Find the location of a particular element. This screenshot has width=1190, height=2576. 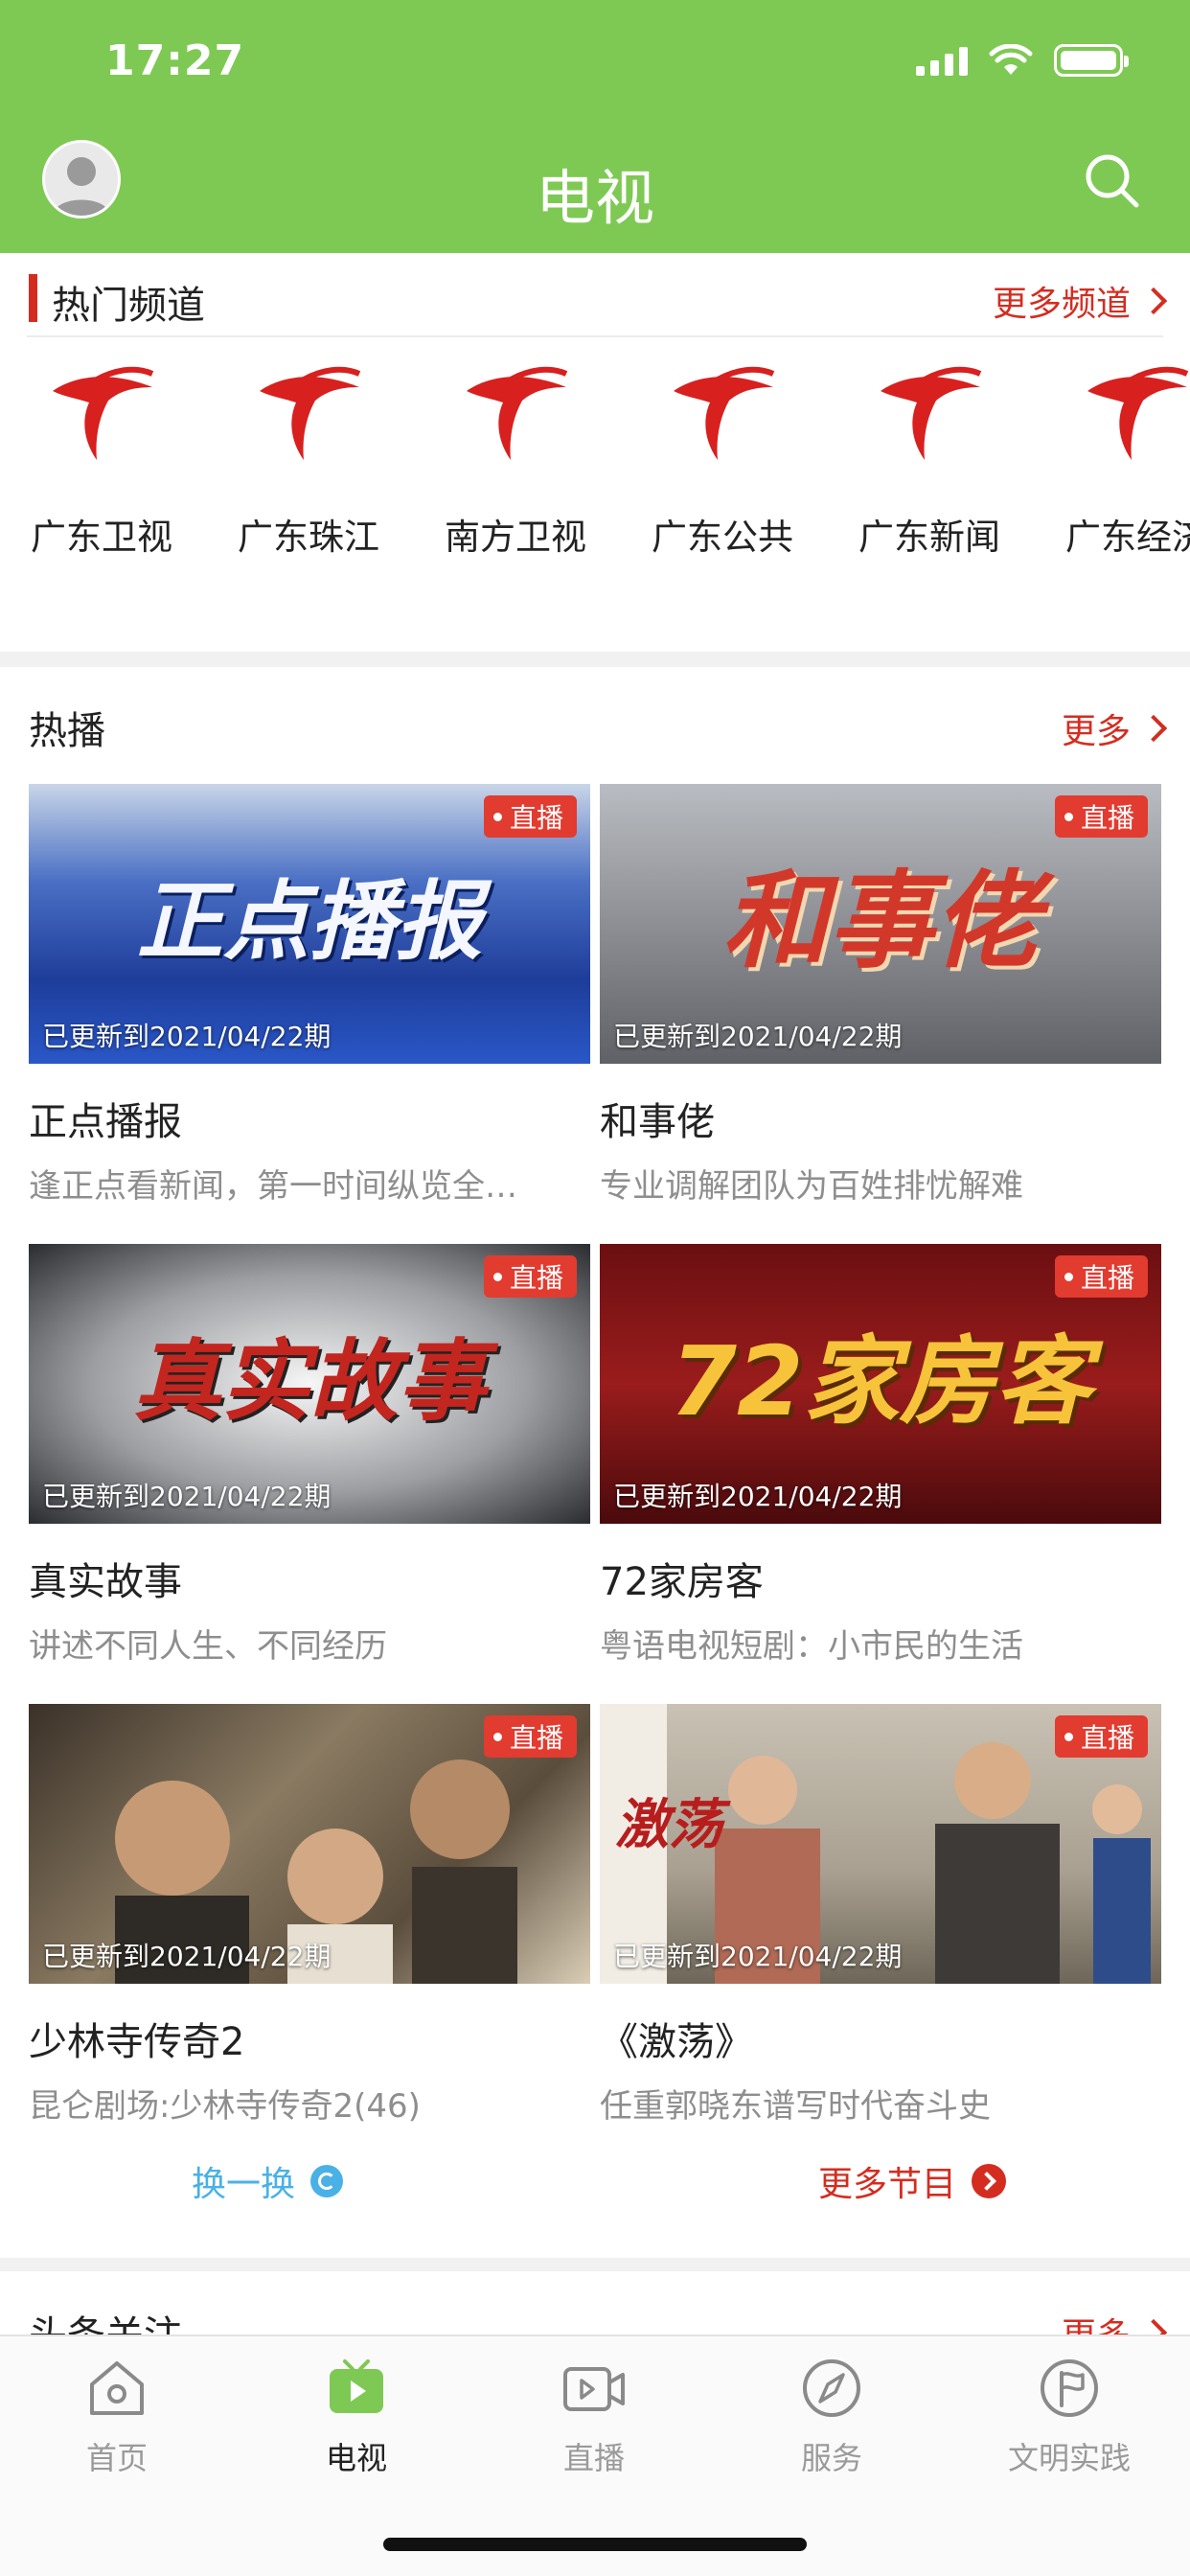

show-thumbnail: 和事佬 直播 已更新到2021/04/22期 is located at coordinates (881, 924).